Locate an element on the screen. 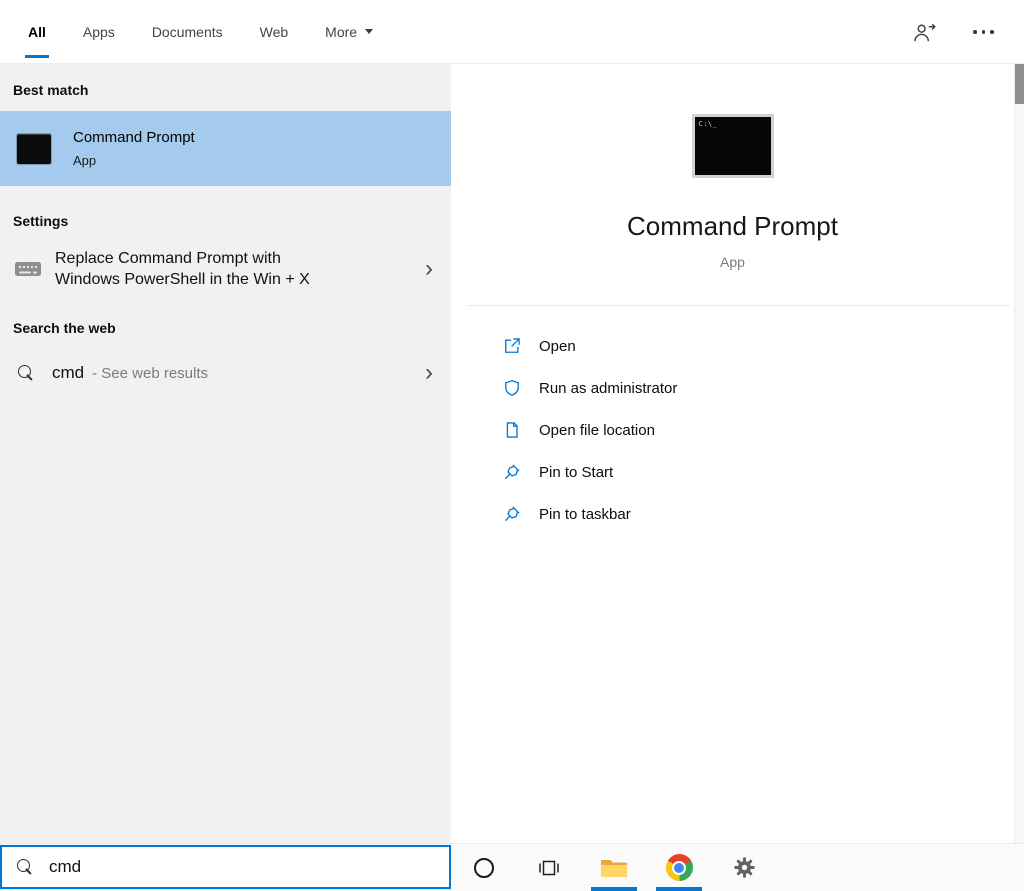  preview-title: Command Prompt is located at coordinates (732, 226).